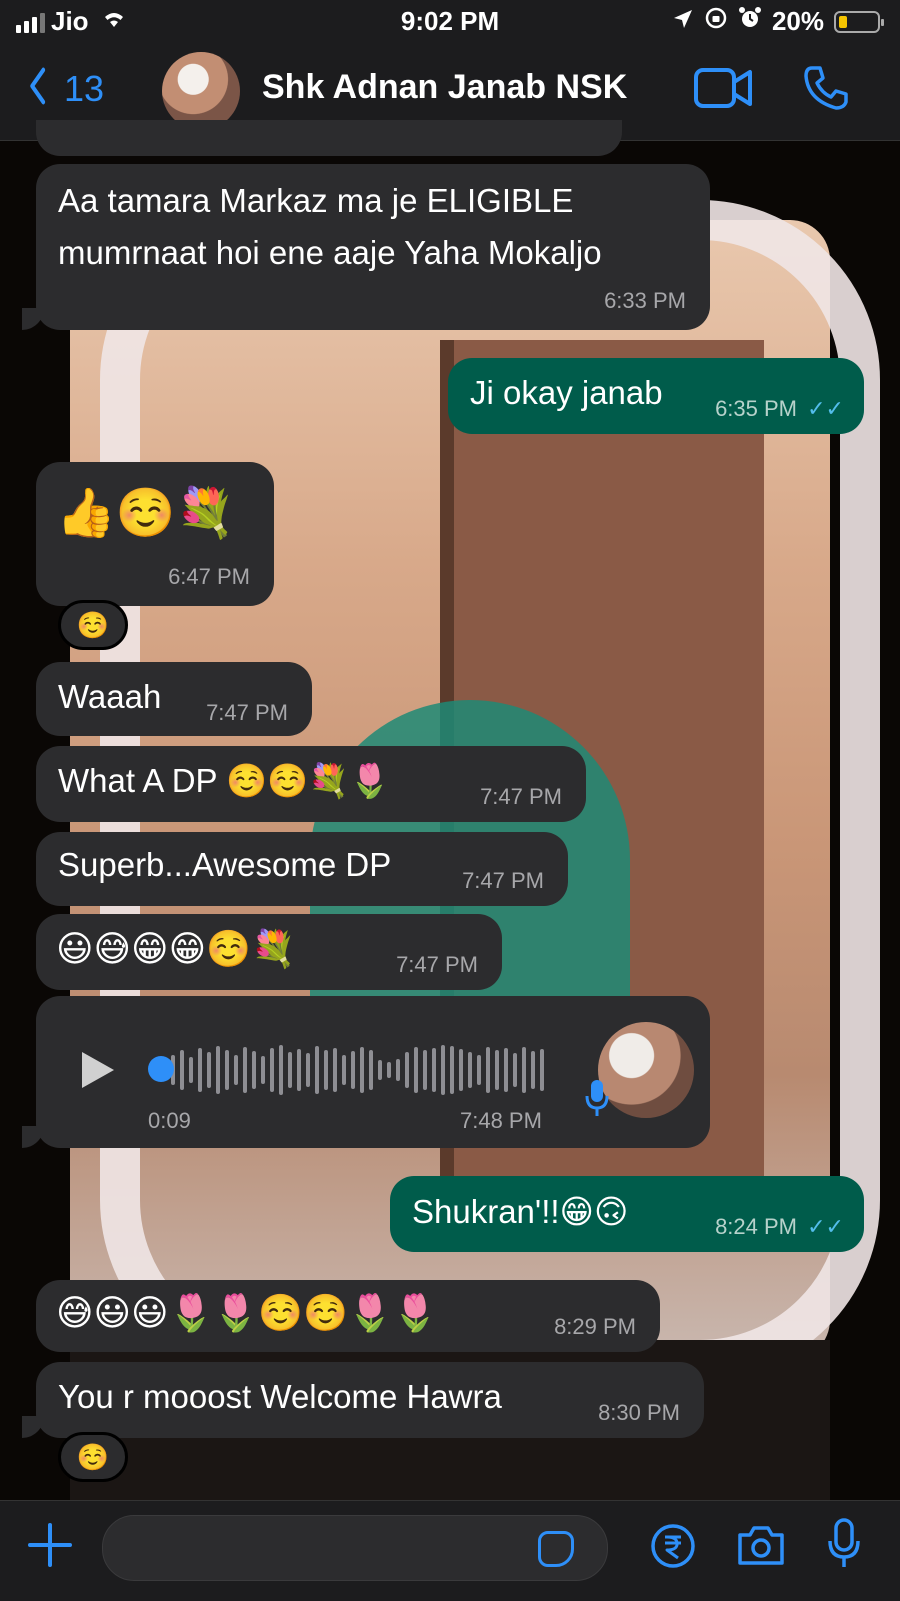 The width and height of the screenshot is (900, 1601). What do you see at coordinates (520, 1211) in the screenshot?
I see `message-text: Shukran'!!😁🙃` at bounding box center [520, 1211].